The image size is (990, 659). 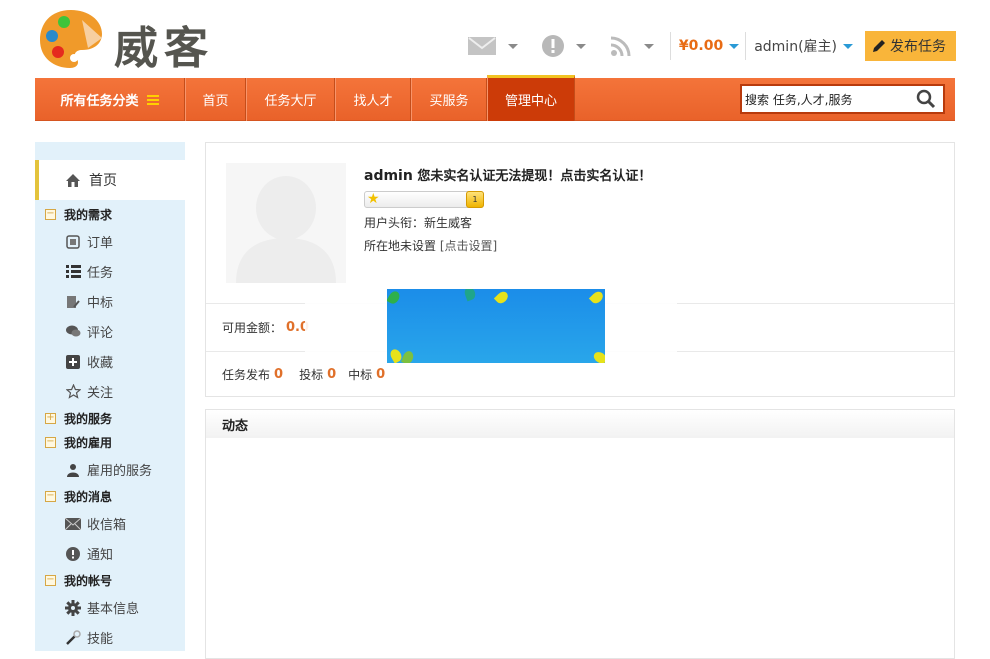 What do you see at coordinates (99, 101) in the screenshot?
I see `all-categories-label: 所有任务分类` at bounding box center [99, 101].